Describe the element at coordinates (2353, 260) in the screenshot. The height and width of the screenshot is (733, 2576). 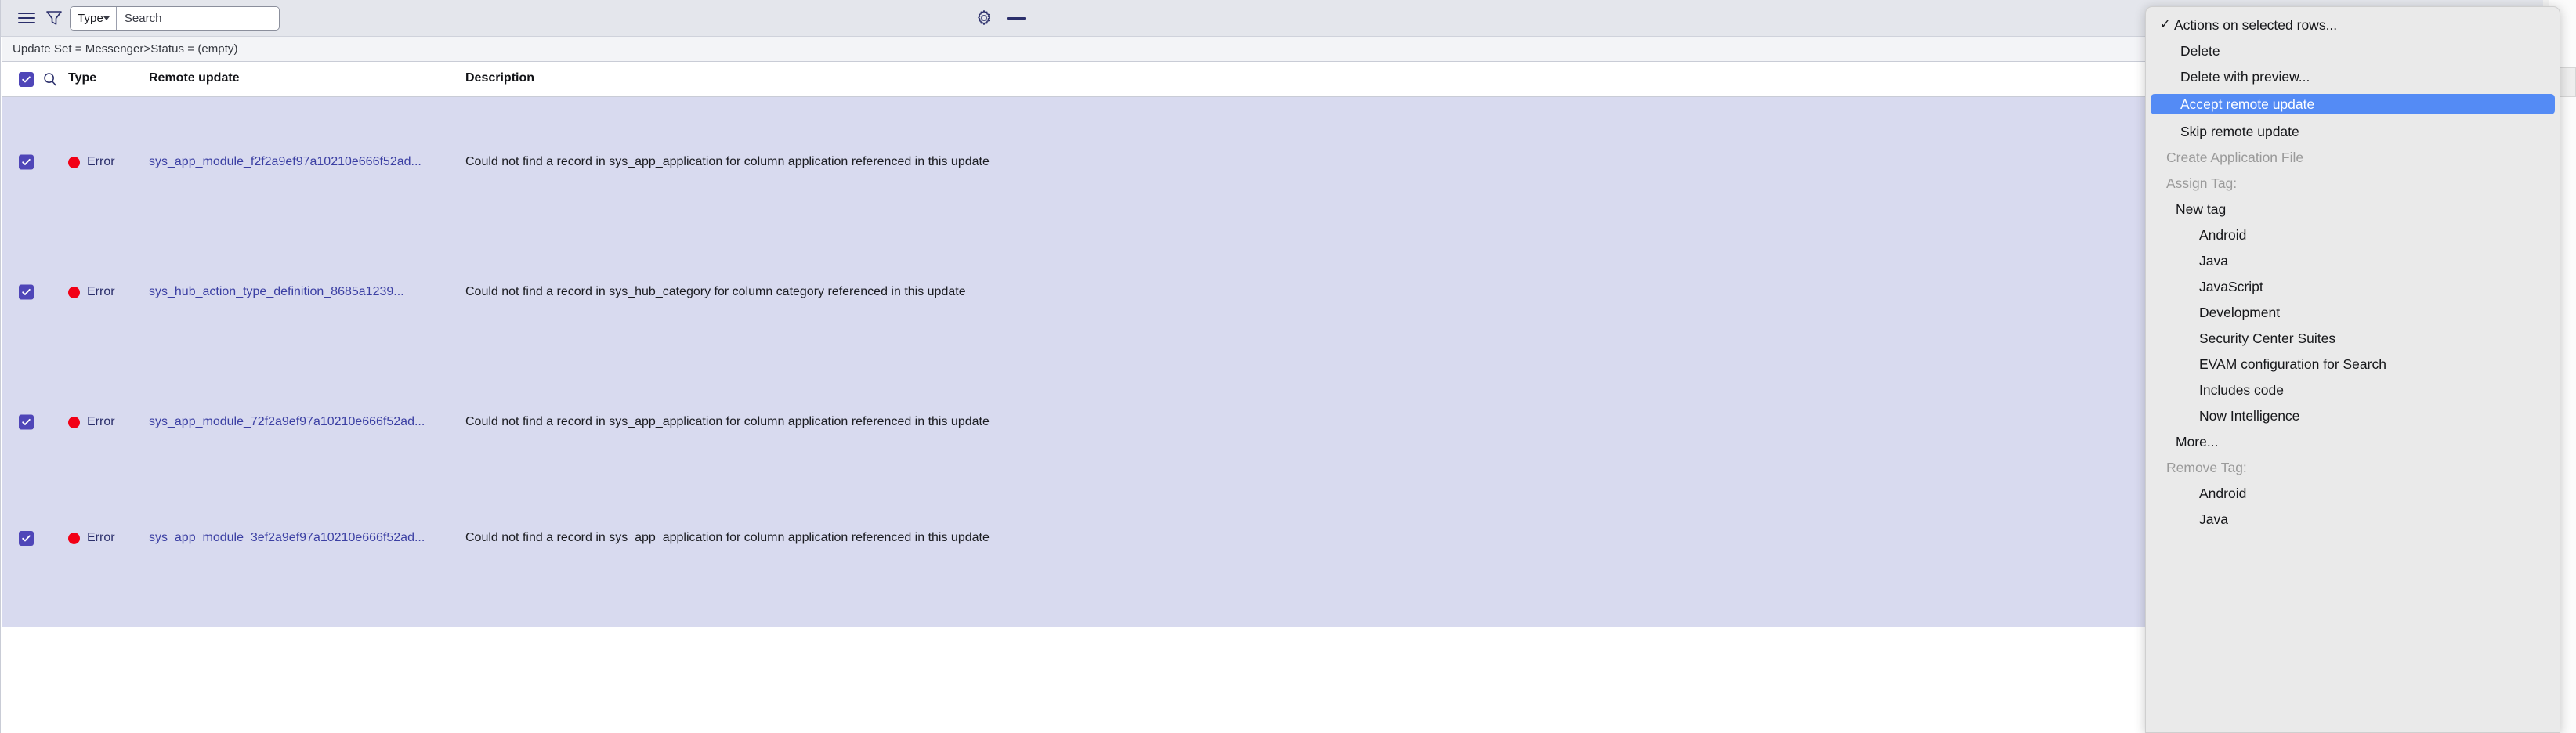
I see `menu-item-assign-tag-java: Java` at that location.